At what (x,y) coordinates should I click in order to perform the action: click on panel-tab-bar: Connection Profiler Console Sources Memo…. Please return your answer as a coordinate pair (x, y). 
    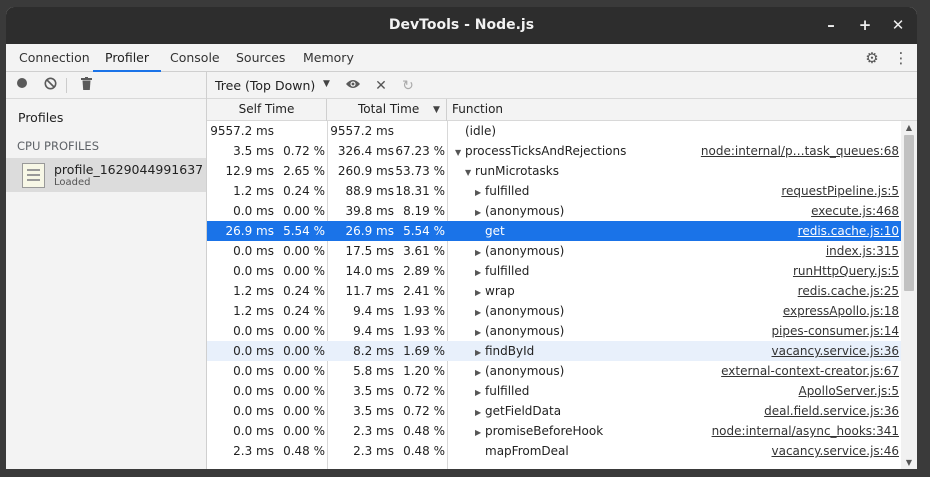
    Looking at the image, I should click on (461, 58).